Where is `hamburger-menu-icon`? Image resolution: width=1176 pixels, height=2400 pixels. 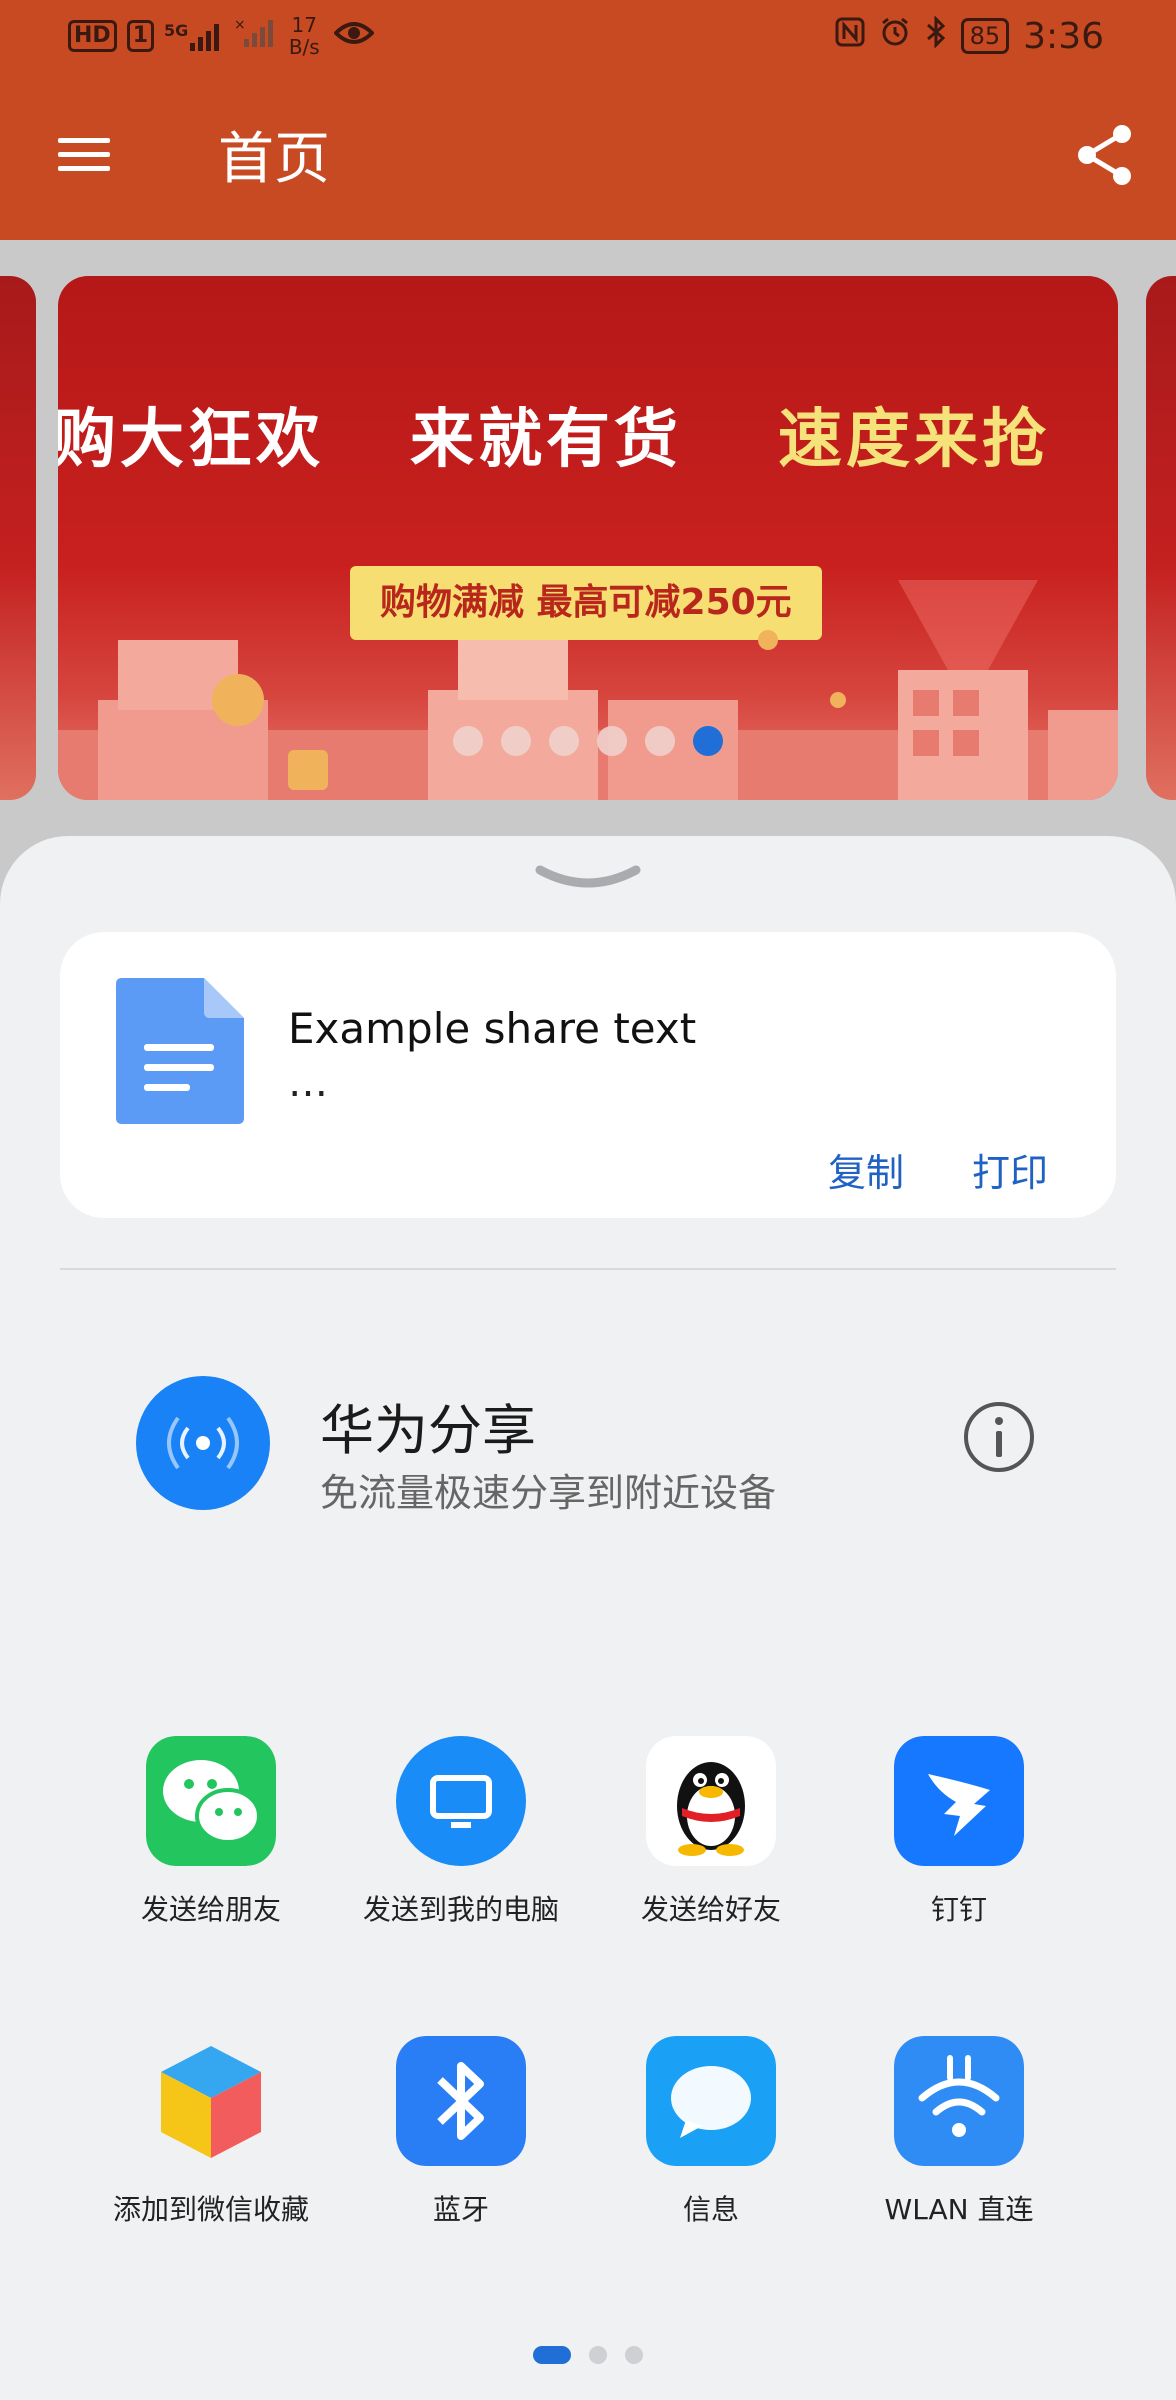 hamburger-menu-icon is located at coordinates (84, 154).